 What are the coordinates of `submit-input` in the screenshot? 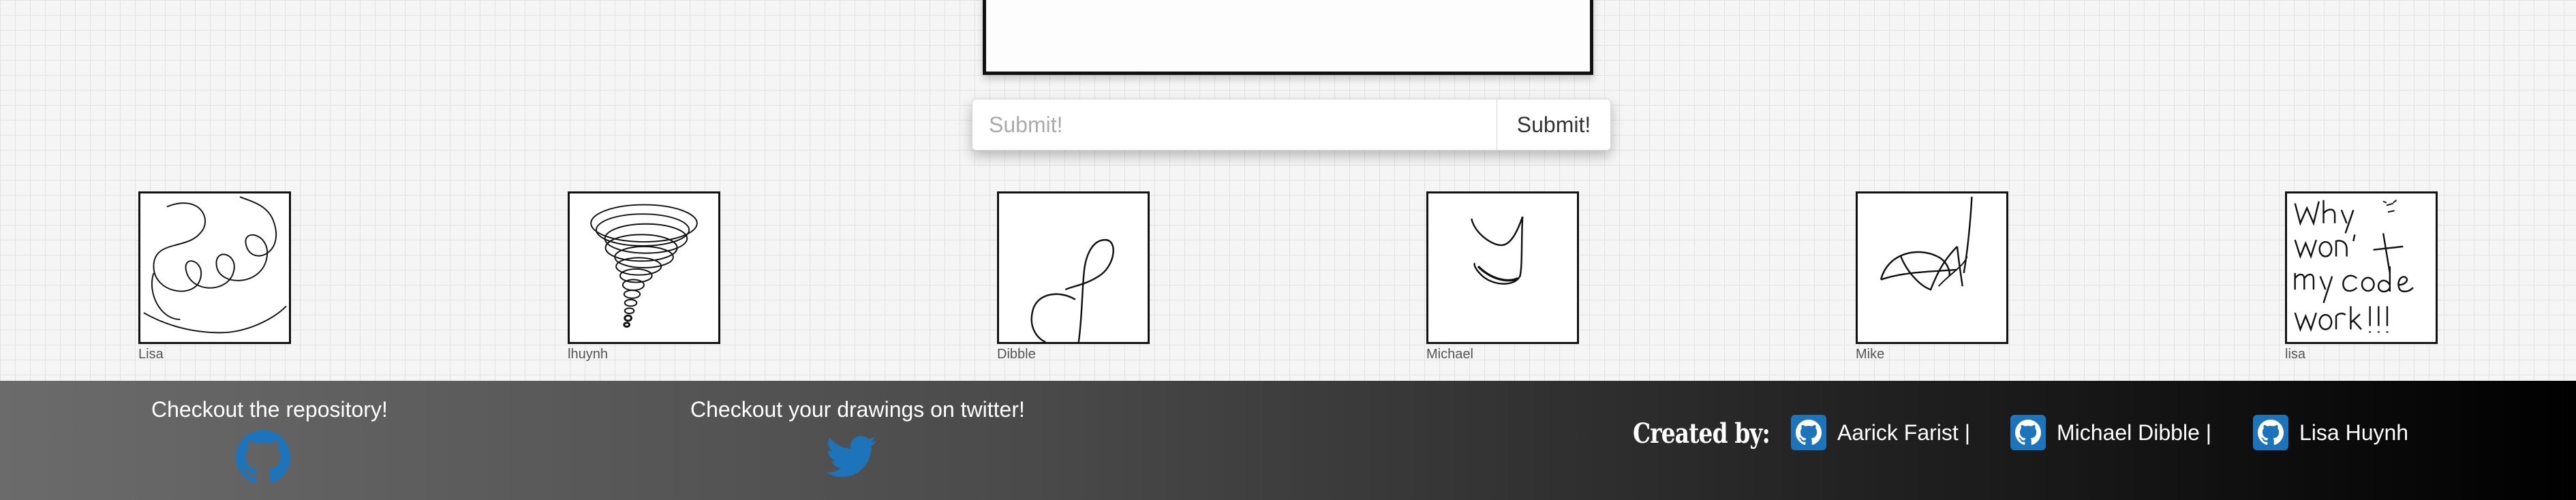 It's located at (1234, 125).